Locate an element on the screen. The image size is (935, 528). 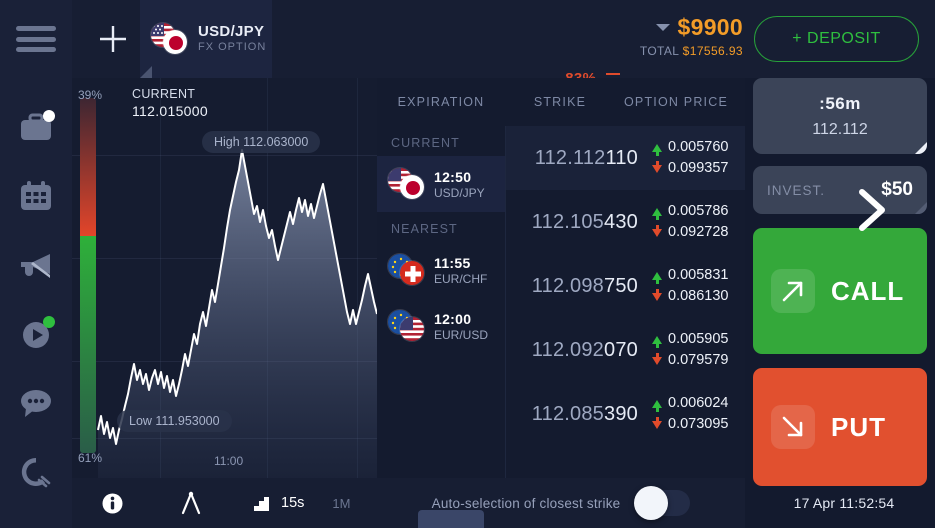
sidebar-item-chat is located at coordinates (36, 403).